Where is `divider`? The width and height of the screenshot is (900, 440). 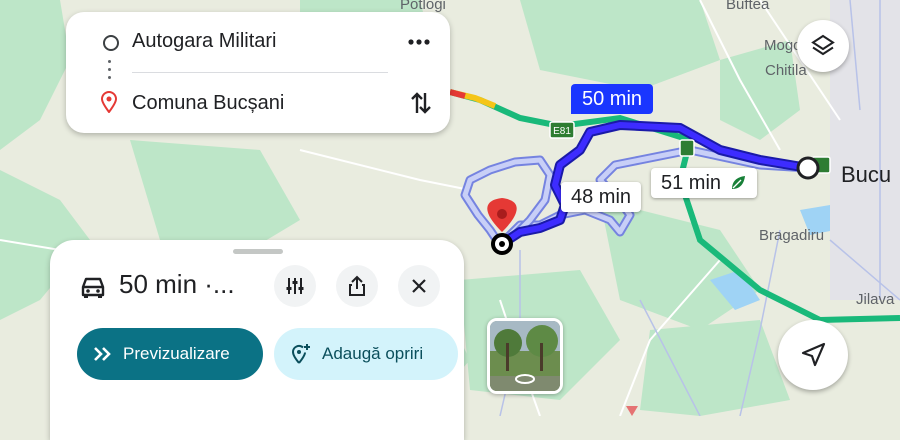 divider is located at coordinates (260, 72).